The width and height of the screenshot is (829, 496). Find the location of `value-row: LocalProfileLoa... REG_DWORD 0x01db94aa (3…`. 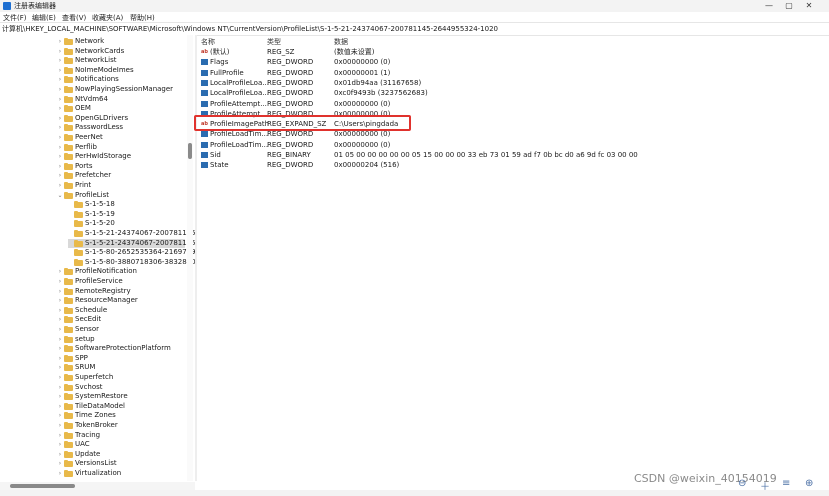

value-row: LocalProfileLoa... REG_DWORD 0x01db94aa (3… is located at coordinates (513, 83).